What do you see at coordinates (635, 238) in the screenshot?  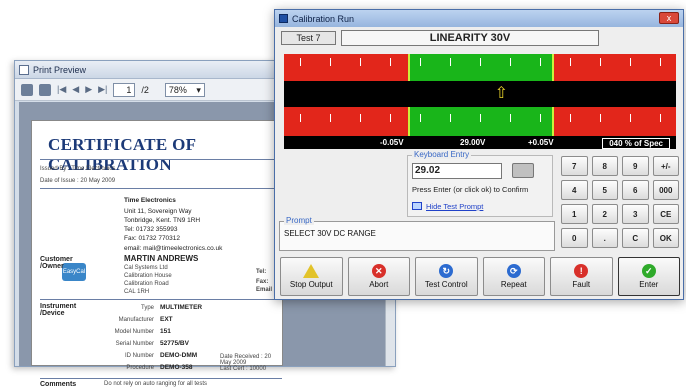 I see `keypad-key: C` at bounding box center [635, 238].